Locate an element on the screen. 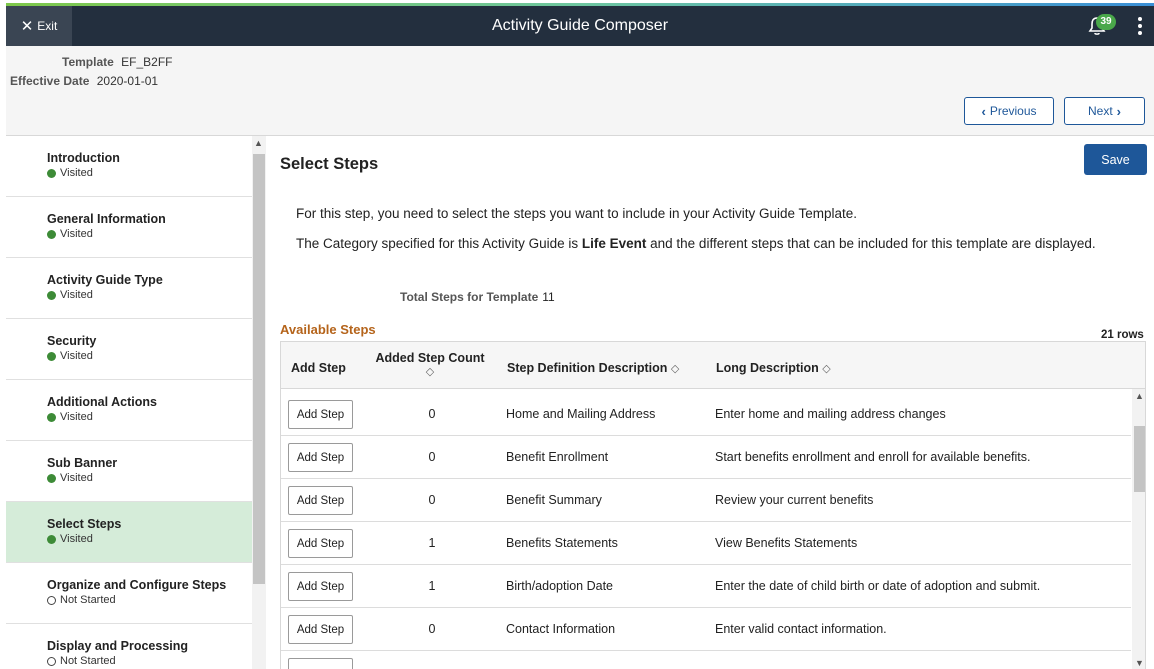 The height and width of the screenshot is (669, 1154). total-steps-label: Total Steps for Template is located at coordinates (469, 297).